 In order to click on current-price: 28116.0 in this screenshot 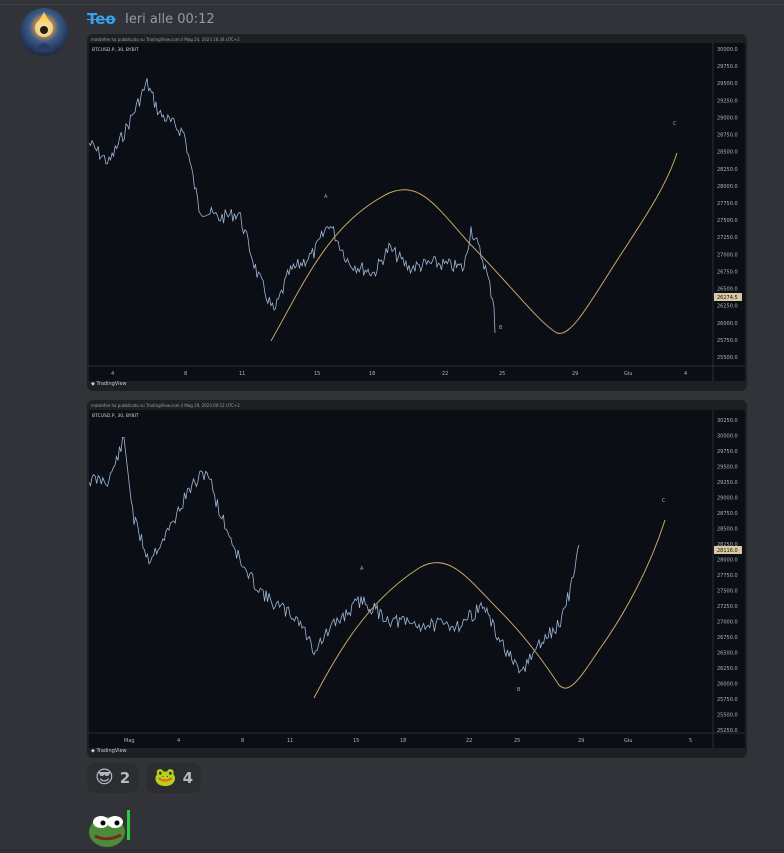, I will do `click(727, 551)`.